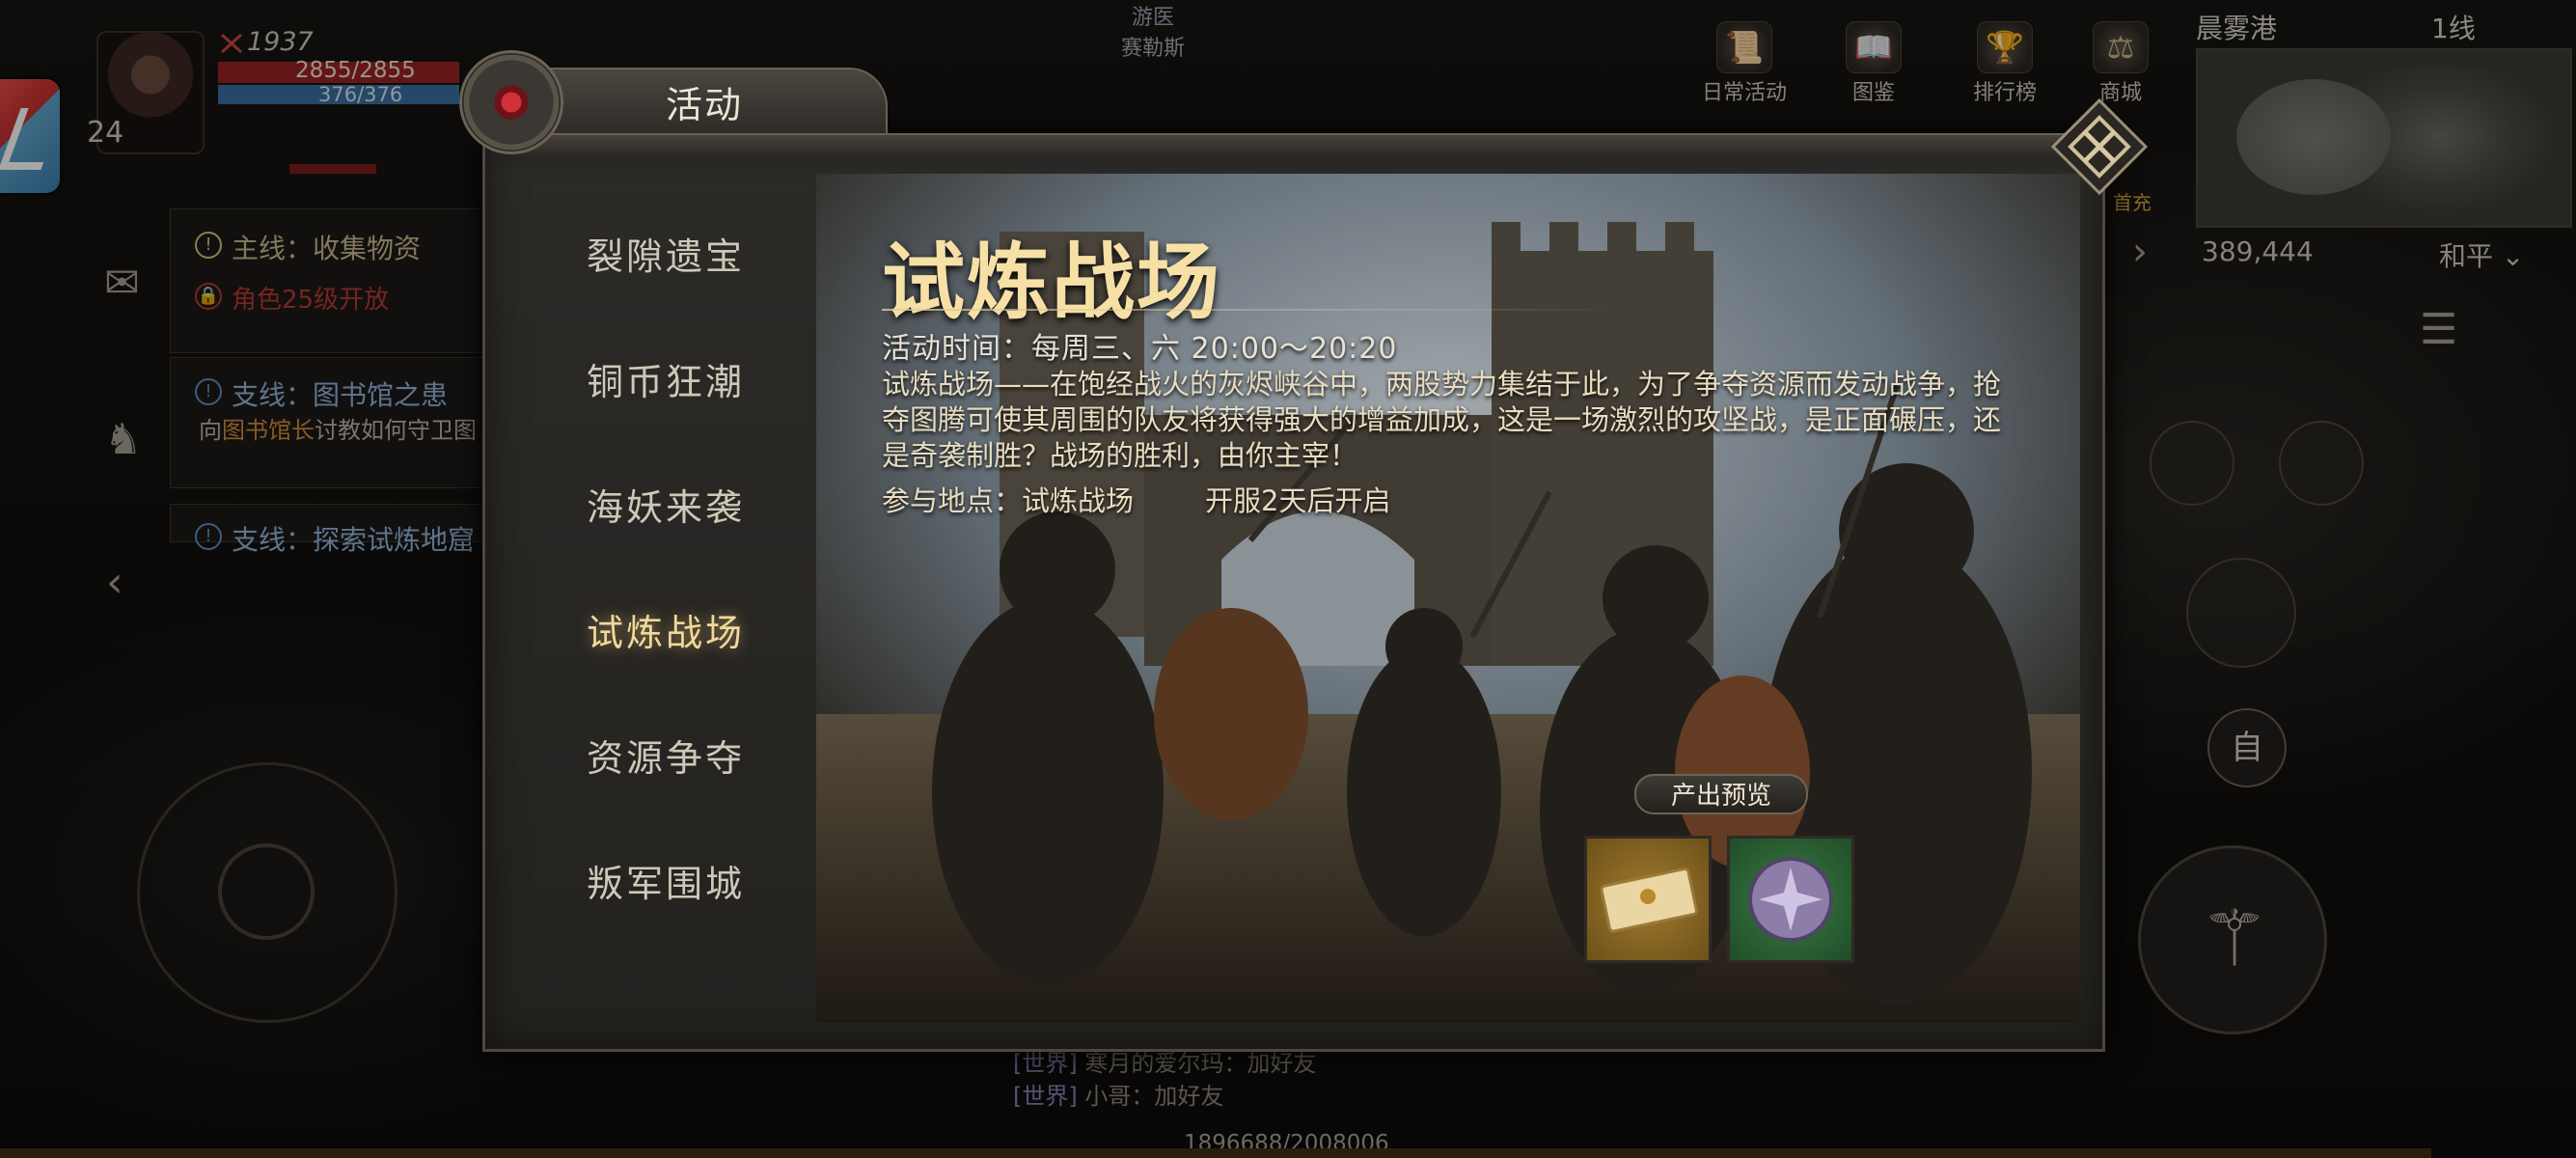  Describe the element at coordinates (511, 102) in the screenshot. I see `gem-emblem-icon` at that location.